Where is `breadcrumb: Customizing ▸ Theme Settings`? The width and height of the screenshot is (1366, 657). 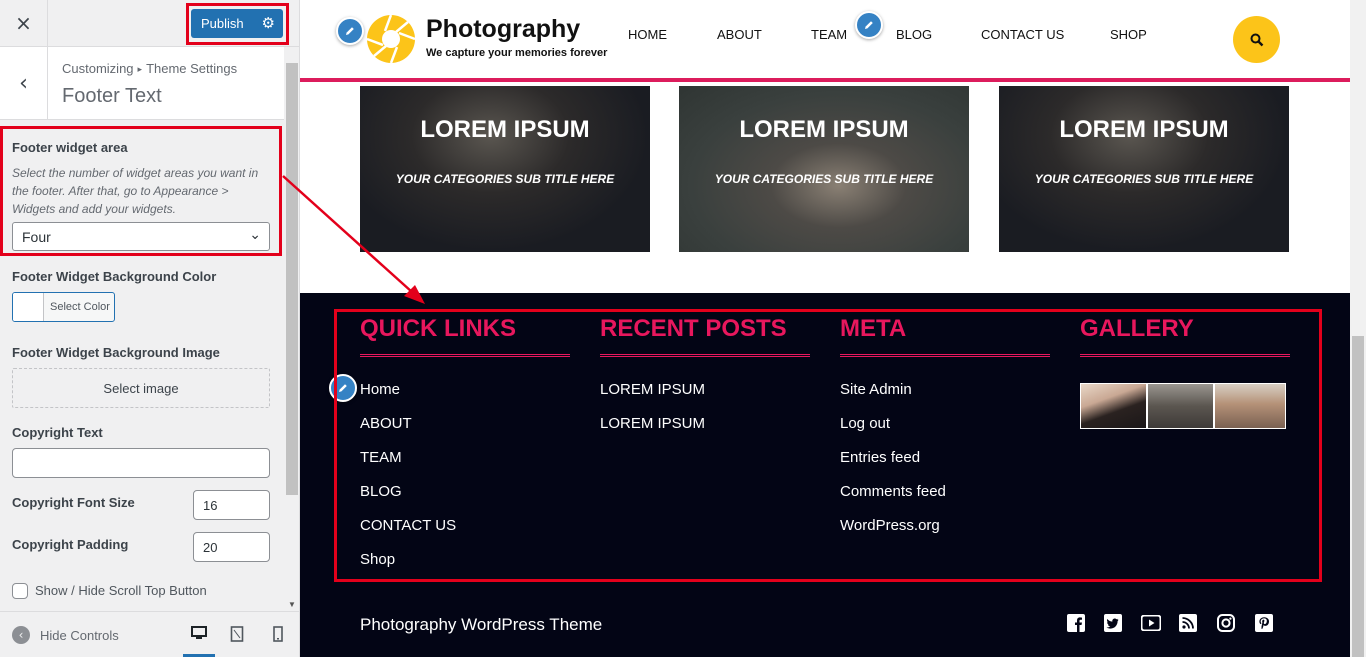 breadcrumb: Customizing ▸ Theme Settings is located at coordinates (149, 68).